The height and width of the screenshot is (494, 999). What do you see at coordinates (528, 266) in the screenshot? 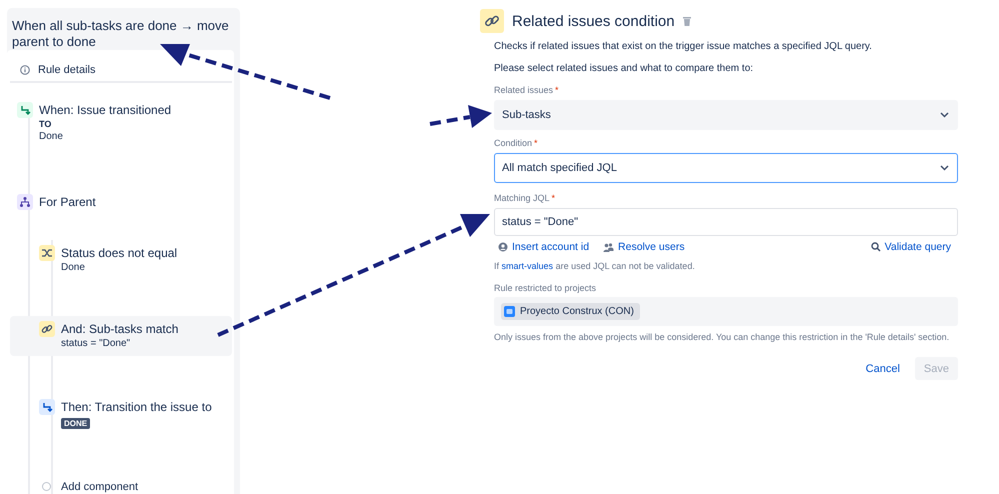
I see `smart-values-link: smart-values` at bounding box center [528, 266].